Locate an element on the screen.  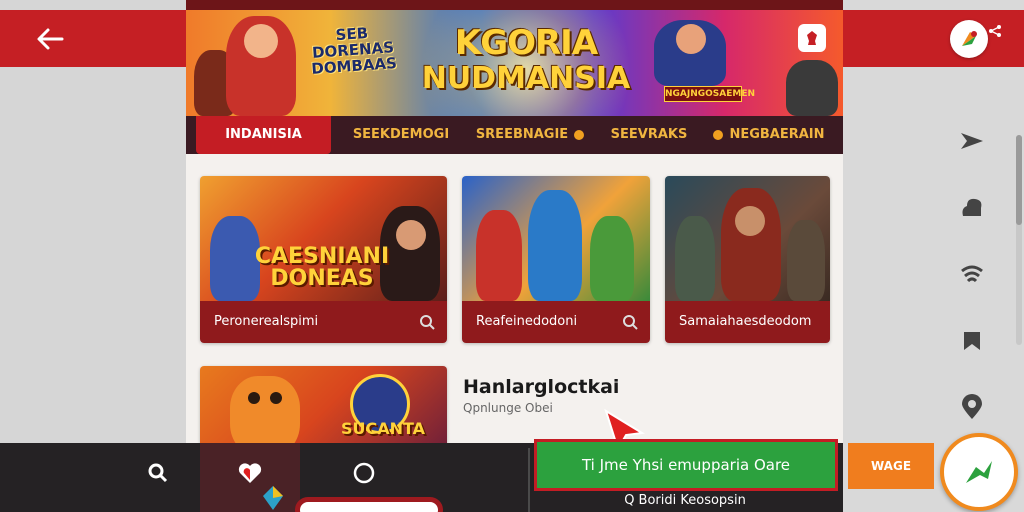
game-card: Reafeinedodoni is located at coordinates (556, 259).